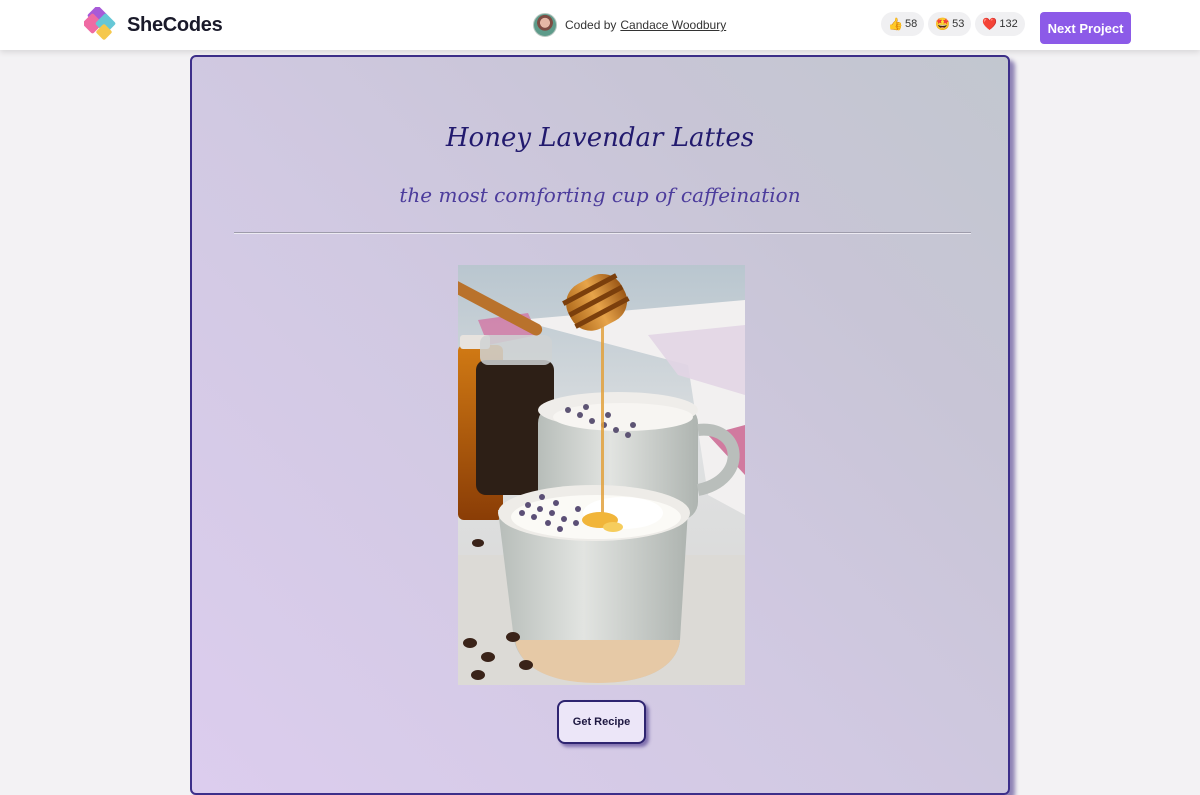  I want to click on reaction-count: 53, so click(958, 24).